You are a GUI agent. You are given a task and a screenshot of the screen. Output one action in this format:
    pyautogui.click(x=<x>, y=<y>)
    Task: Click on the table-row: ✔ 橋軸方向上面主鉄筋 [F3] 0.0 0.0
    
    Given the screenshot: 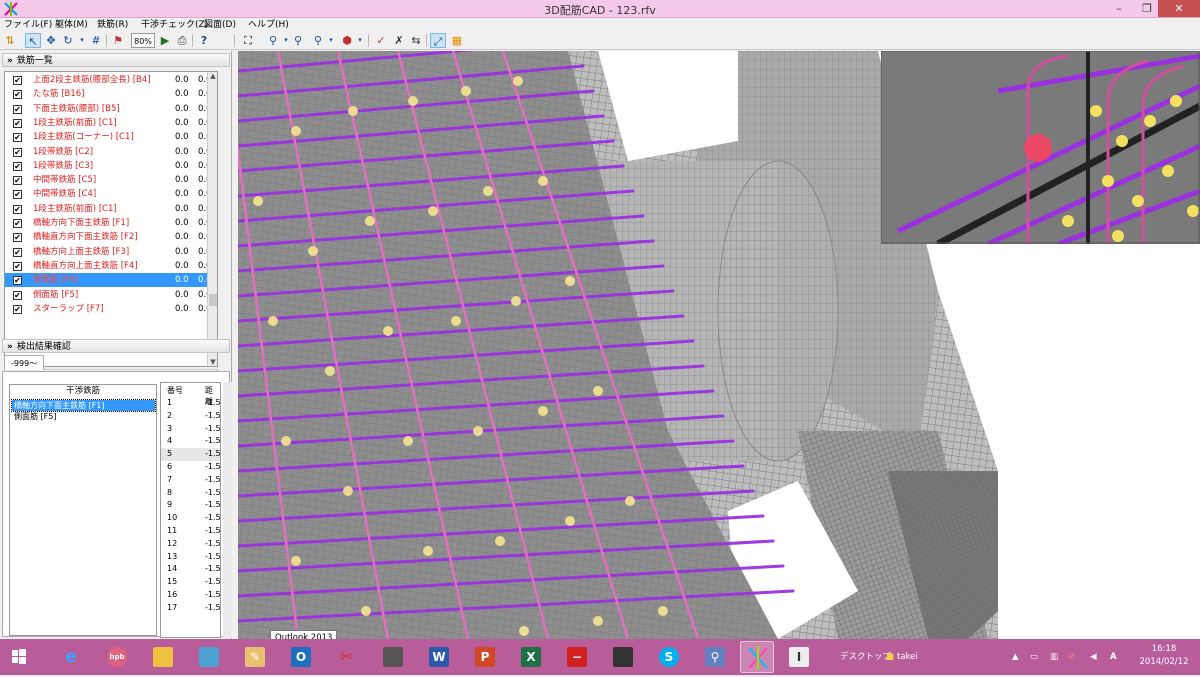 What is the action you would take?
    pyautogui.click(x=108, y=252)
    